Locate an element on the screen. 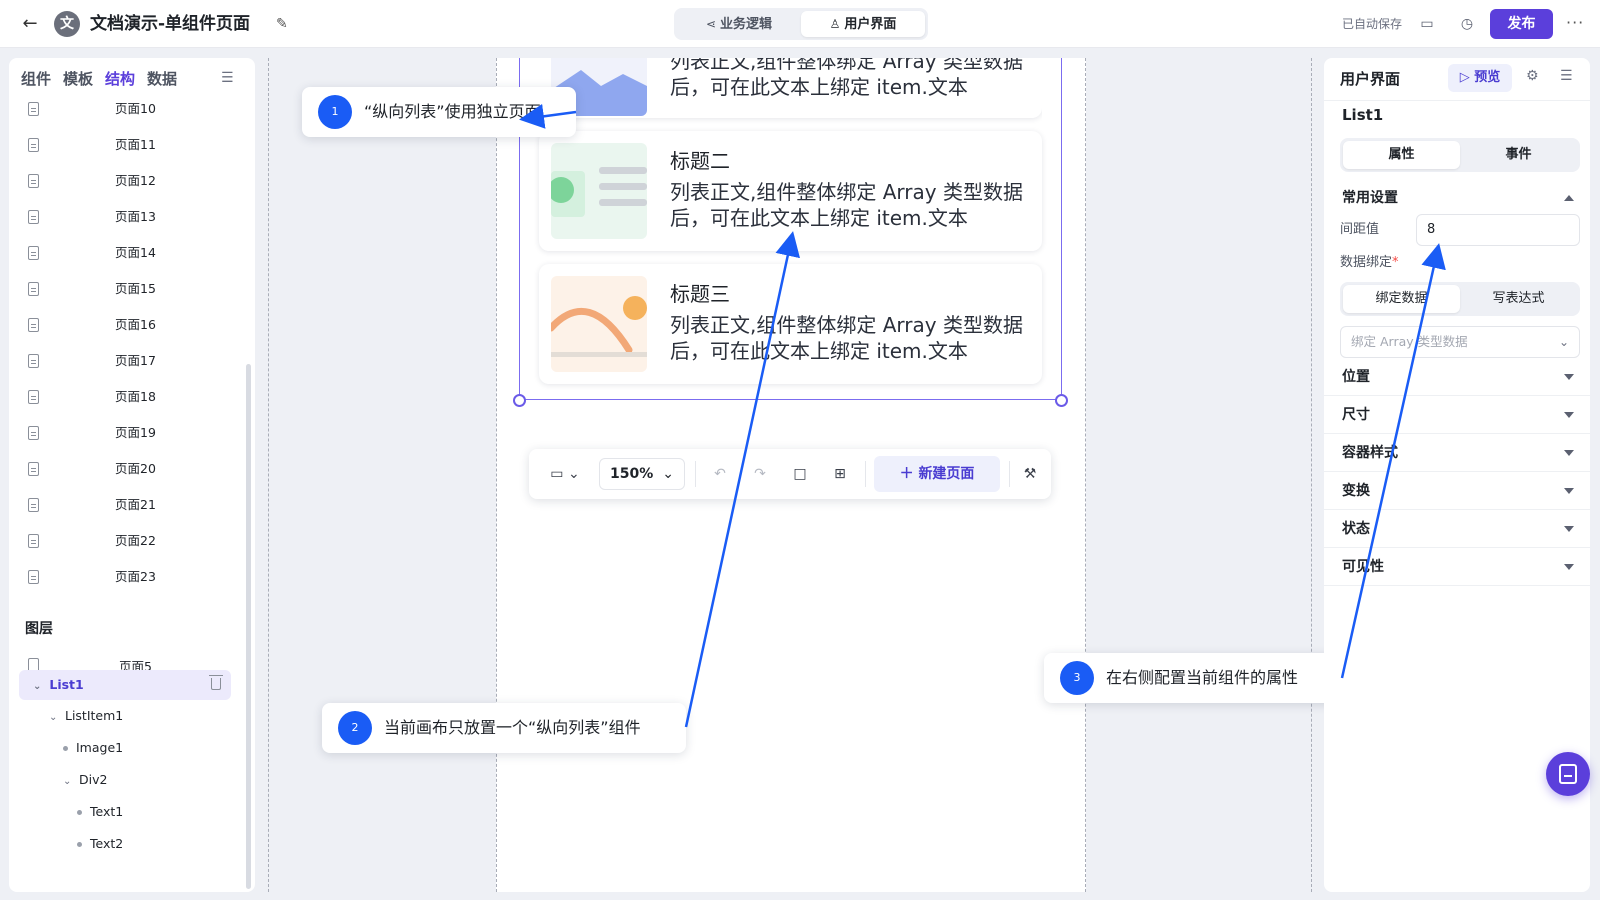  tab-templates: 模板 is located at coordinates (78, 79).